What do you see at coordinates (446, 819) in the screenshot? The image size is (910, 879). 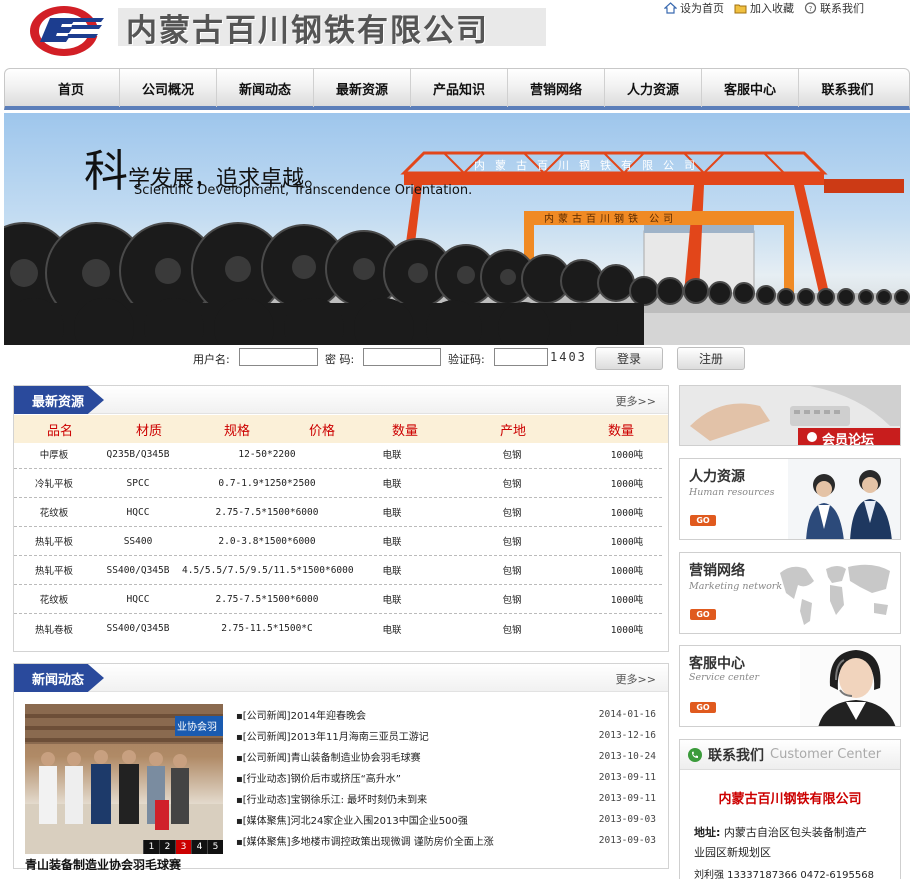 I see `news-item: ▪[媒体聚焦]河北24家企业入围2013中国企业500强 2013-09-03` at bounding box center [446, 819].